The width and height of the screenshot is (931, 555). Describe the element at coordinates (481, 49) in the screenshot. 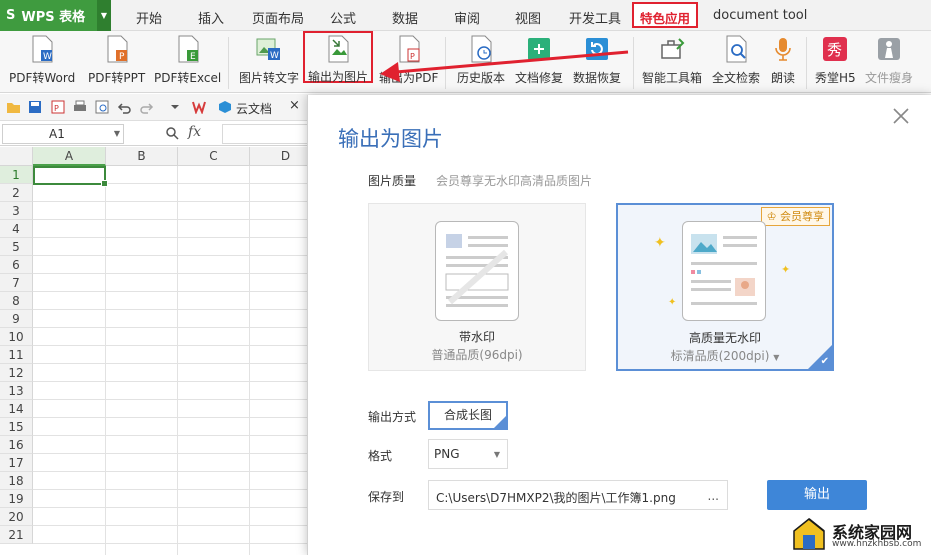

I see `history-icon` at that location.